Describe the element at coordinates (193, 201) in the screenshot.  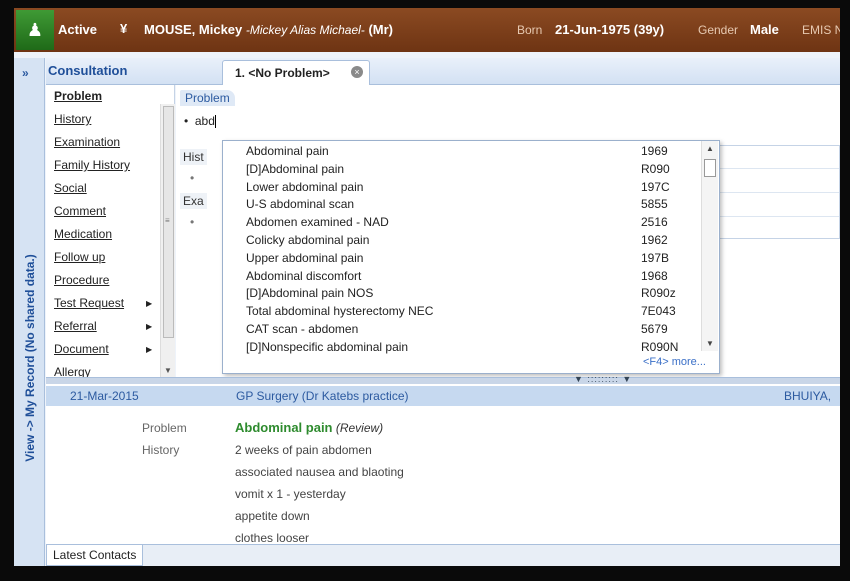
I see `examination-section-label: Exa` at that location.